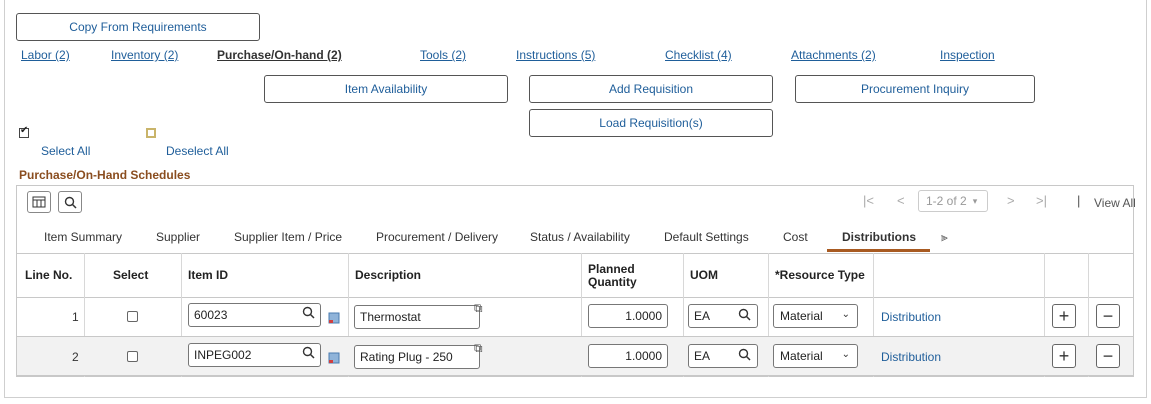  Describe the element at coordinates (443, 55) in the screenshot. I see `tab-tools: Tools (2)` at that location.